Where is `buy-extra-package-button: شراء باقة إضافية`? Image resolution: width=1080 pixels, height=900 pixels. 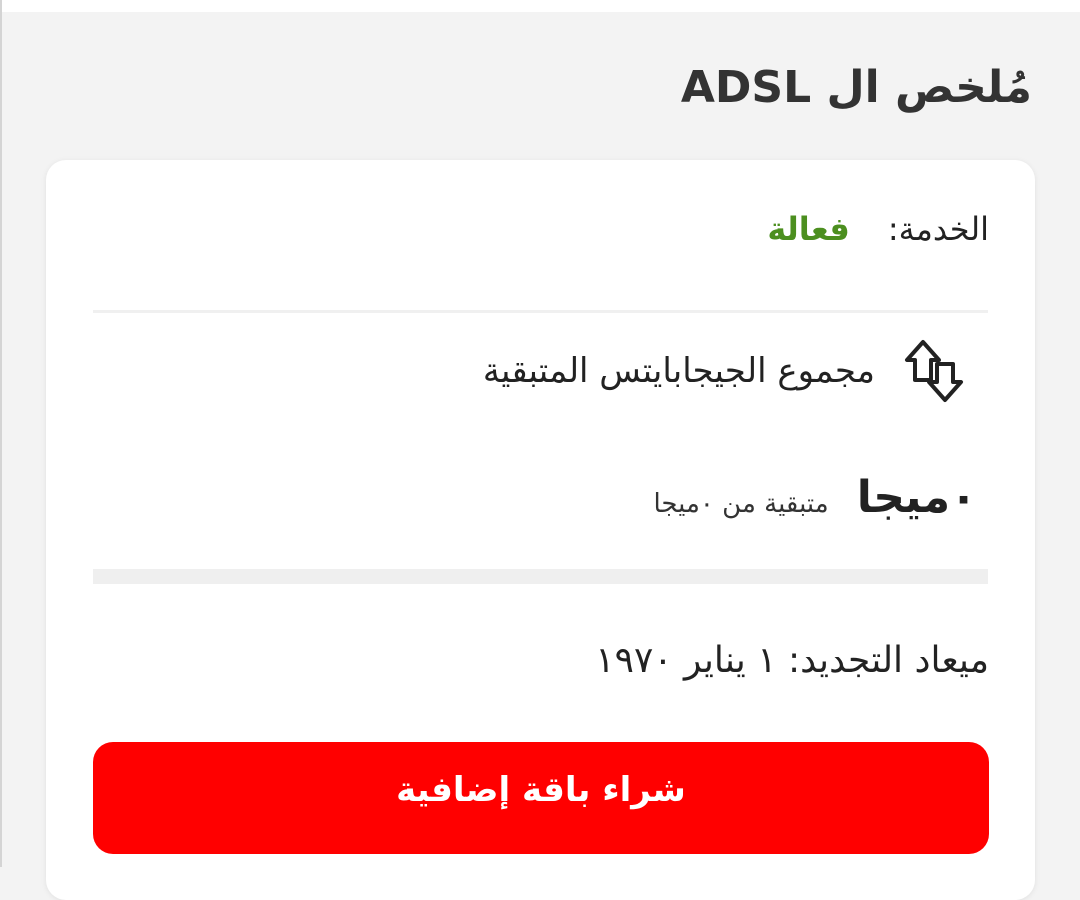
buy-extra-package-button: شراء باقة إضافية is located at coordinates (541, 798).